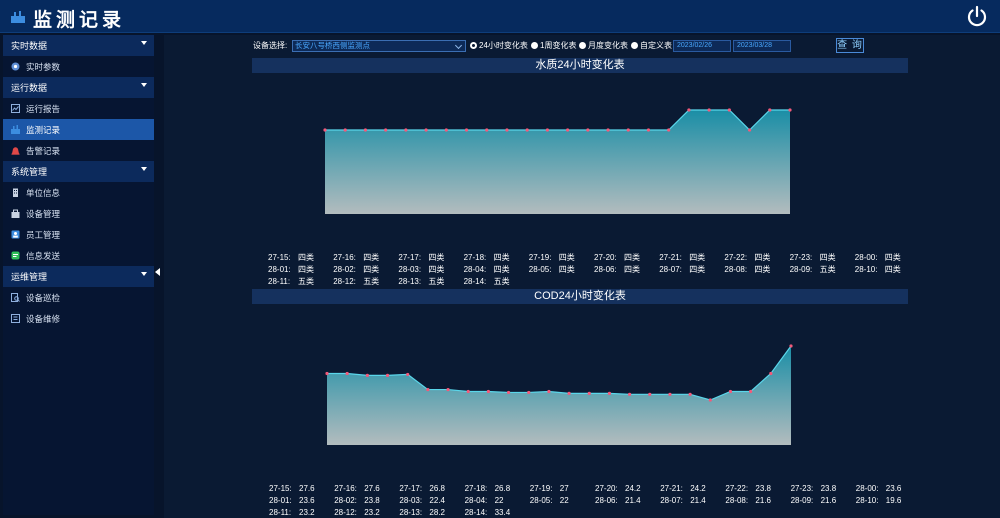 The height and width of the screenshot is (518, 1000). What do you see at coordinates (487, 257) in the screenshot?
I see `data-label-27-18: 27-18: 四类` at bounding box center [487, 257].